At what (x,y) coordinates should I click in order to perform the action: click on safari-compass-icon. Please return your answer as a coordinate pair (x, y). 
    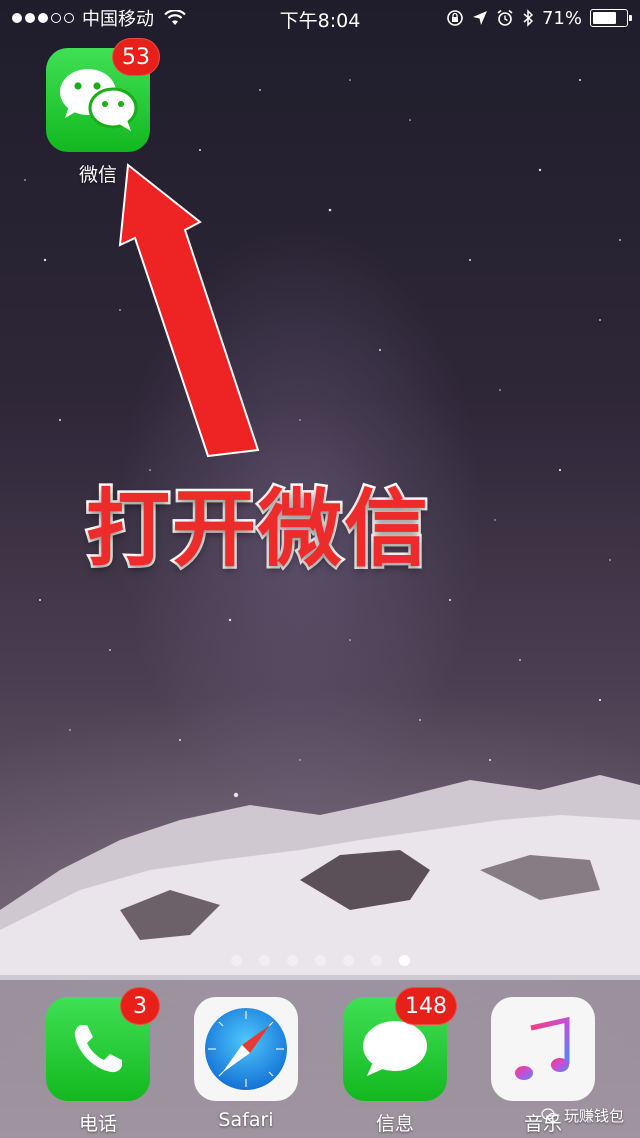
    Looking at the image, I should click on (246, 1049).